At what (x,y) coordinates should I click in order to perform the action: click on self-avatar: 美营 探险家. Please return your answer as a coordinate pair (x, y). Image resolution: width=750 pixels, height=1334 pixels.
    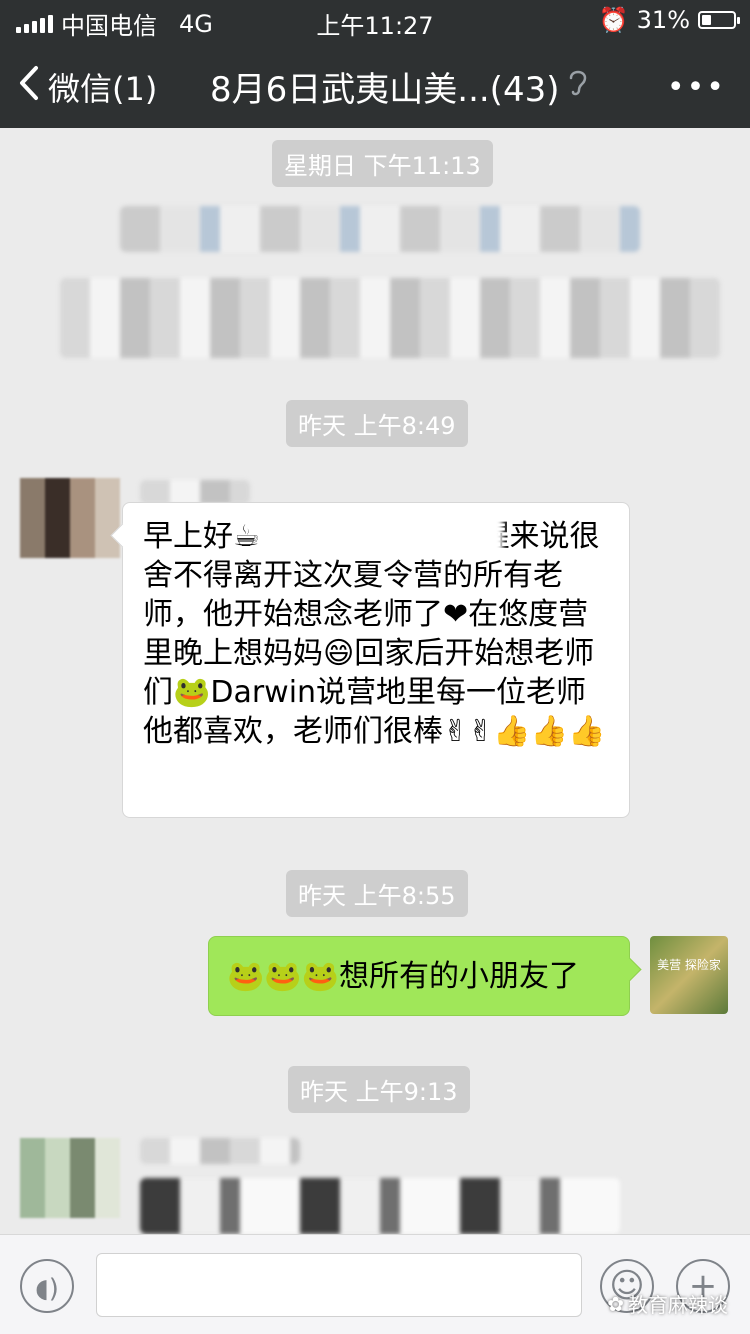
    Looking at the image, I should click on (689, 975).